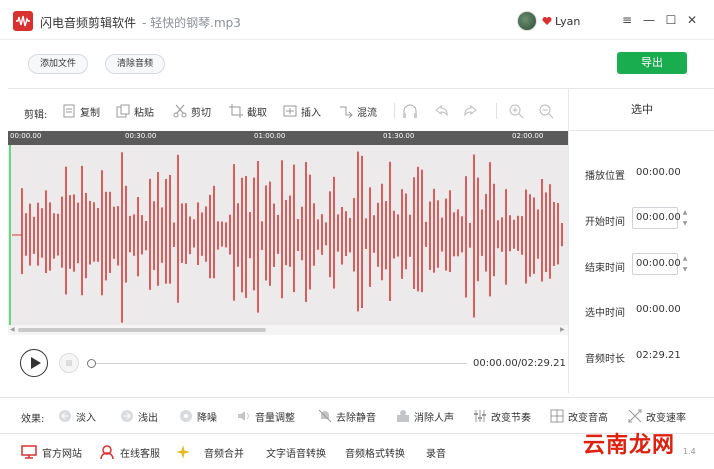  What do you see at coordinates (296, 452) in the screenshot?
I see `tts-link: 文字语音转换` at bounding box center [296, 452].